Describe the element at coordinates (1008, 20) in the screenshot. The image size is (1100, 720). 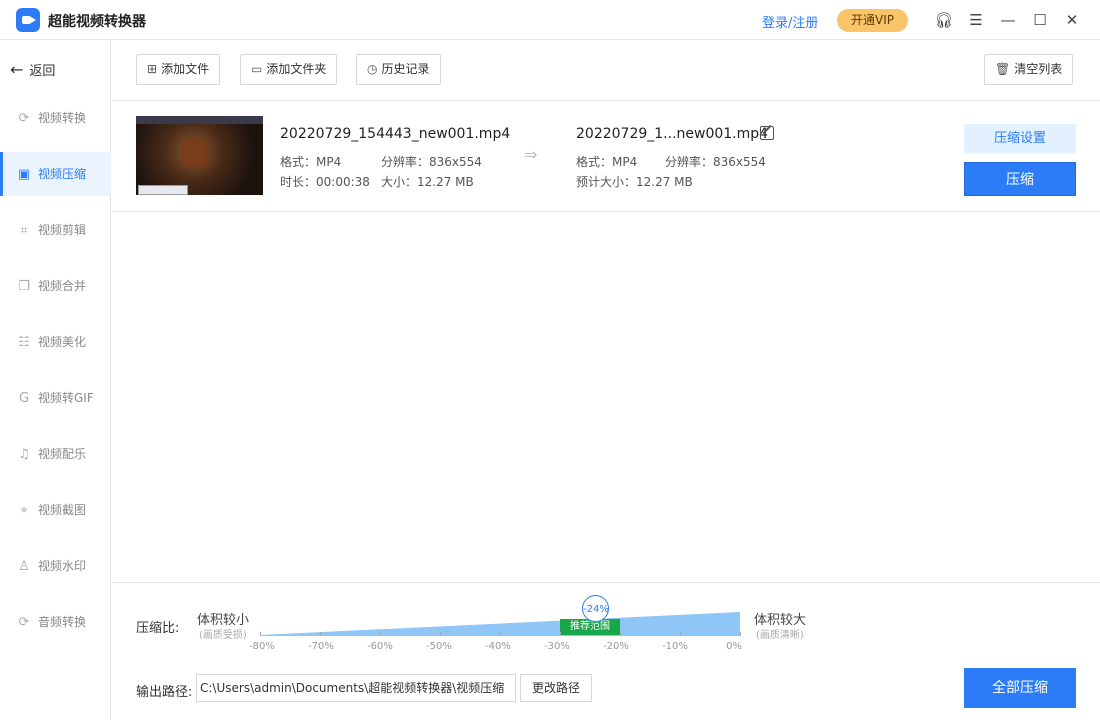
I see `minimize-icon: —` at that location.